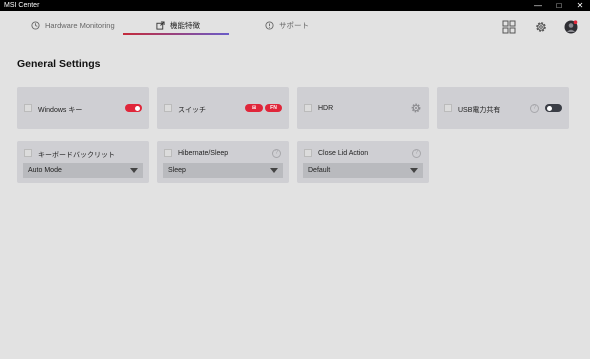 This screenshot has width=590, height=359. What do you see at coordinates (553, 108) in the screenshot?
I see `usb-power-toggle` at bounding box center [553, 108].